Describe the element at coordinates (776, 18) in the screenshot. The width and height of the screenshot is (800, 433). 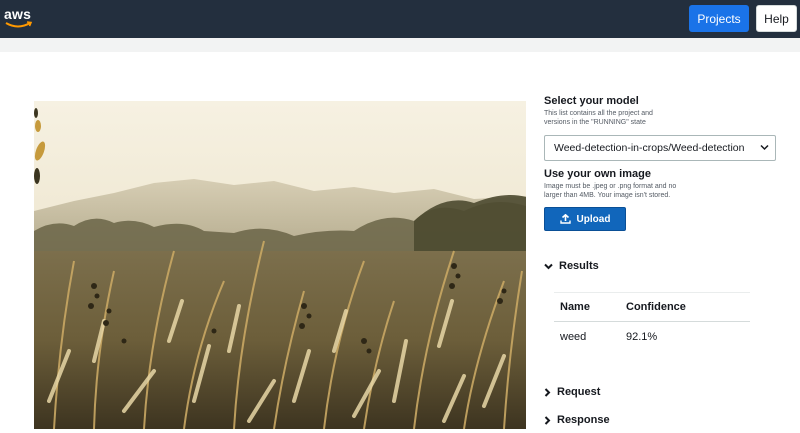
I see `help-button: Help` at that location.